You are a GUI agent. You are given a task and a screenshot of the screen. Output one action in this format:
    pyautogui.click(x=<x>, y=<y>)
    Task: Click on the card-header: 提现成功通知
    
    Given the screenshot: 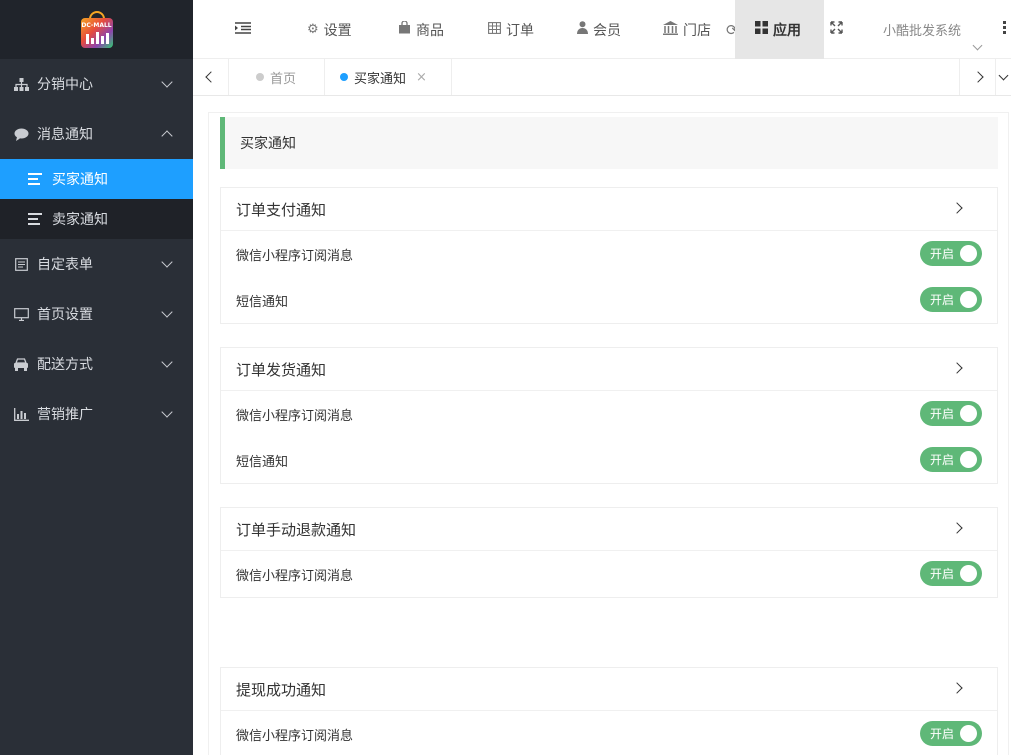 What is the action you would take?
    pyautogui.click(x=609, y=689)
    